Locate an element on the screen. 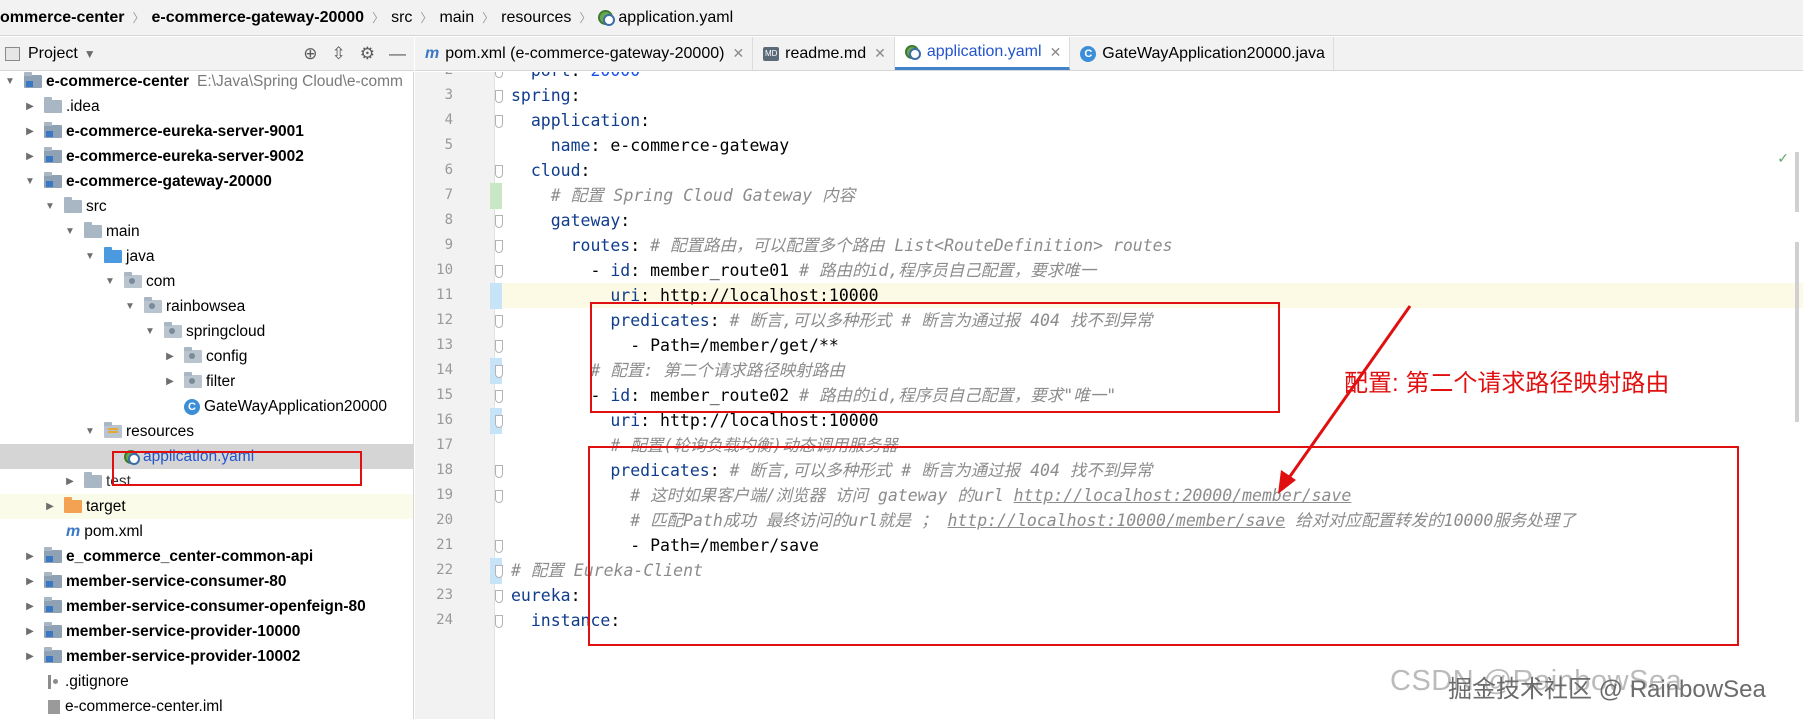 Image resolution: width=1803 pixels, height=719 pixels. tree-item: ▶e-commerce-center.iml is located at coordinates (206, 706).